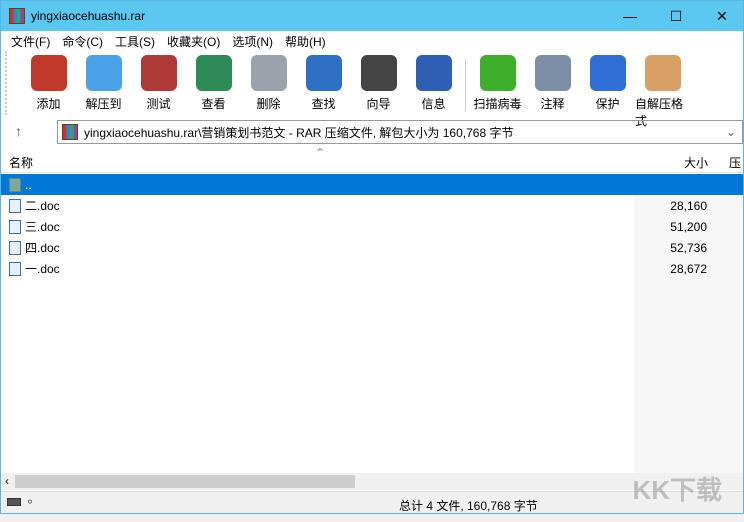 The height and width of the screenshot is (522, 744). I want to click on archive-icon, so click(70, 132).